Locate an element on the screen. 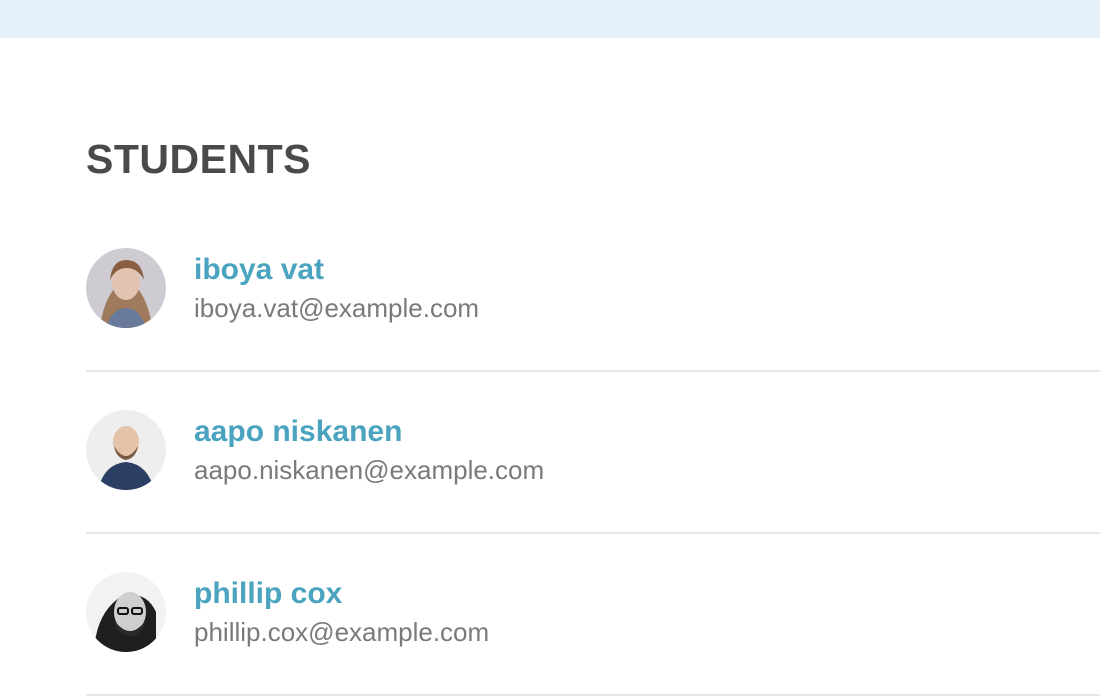 The image size is (1100, 700). student-name-link: phillip cox is located at coordinates (268, 594).